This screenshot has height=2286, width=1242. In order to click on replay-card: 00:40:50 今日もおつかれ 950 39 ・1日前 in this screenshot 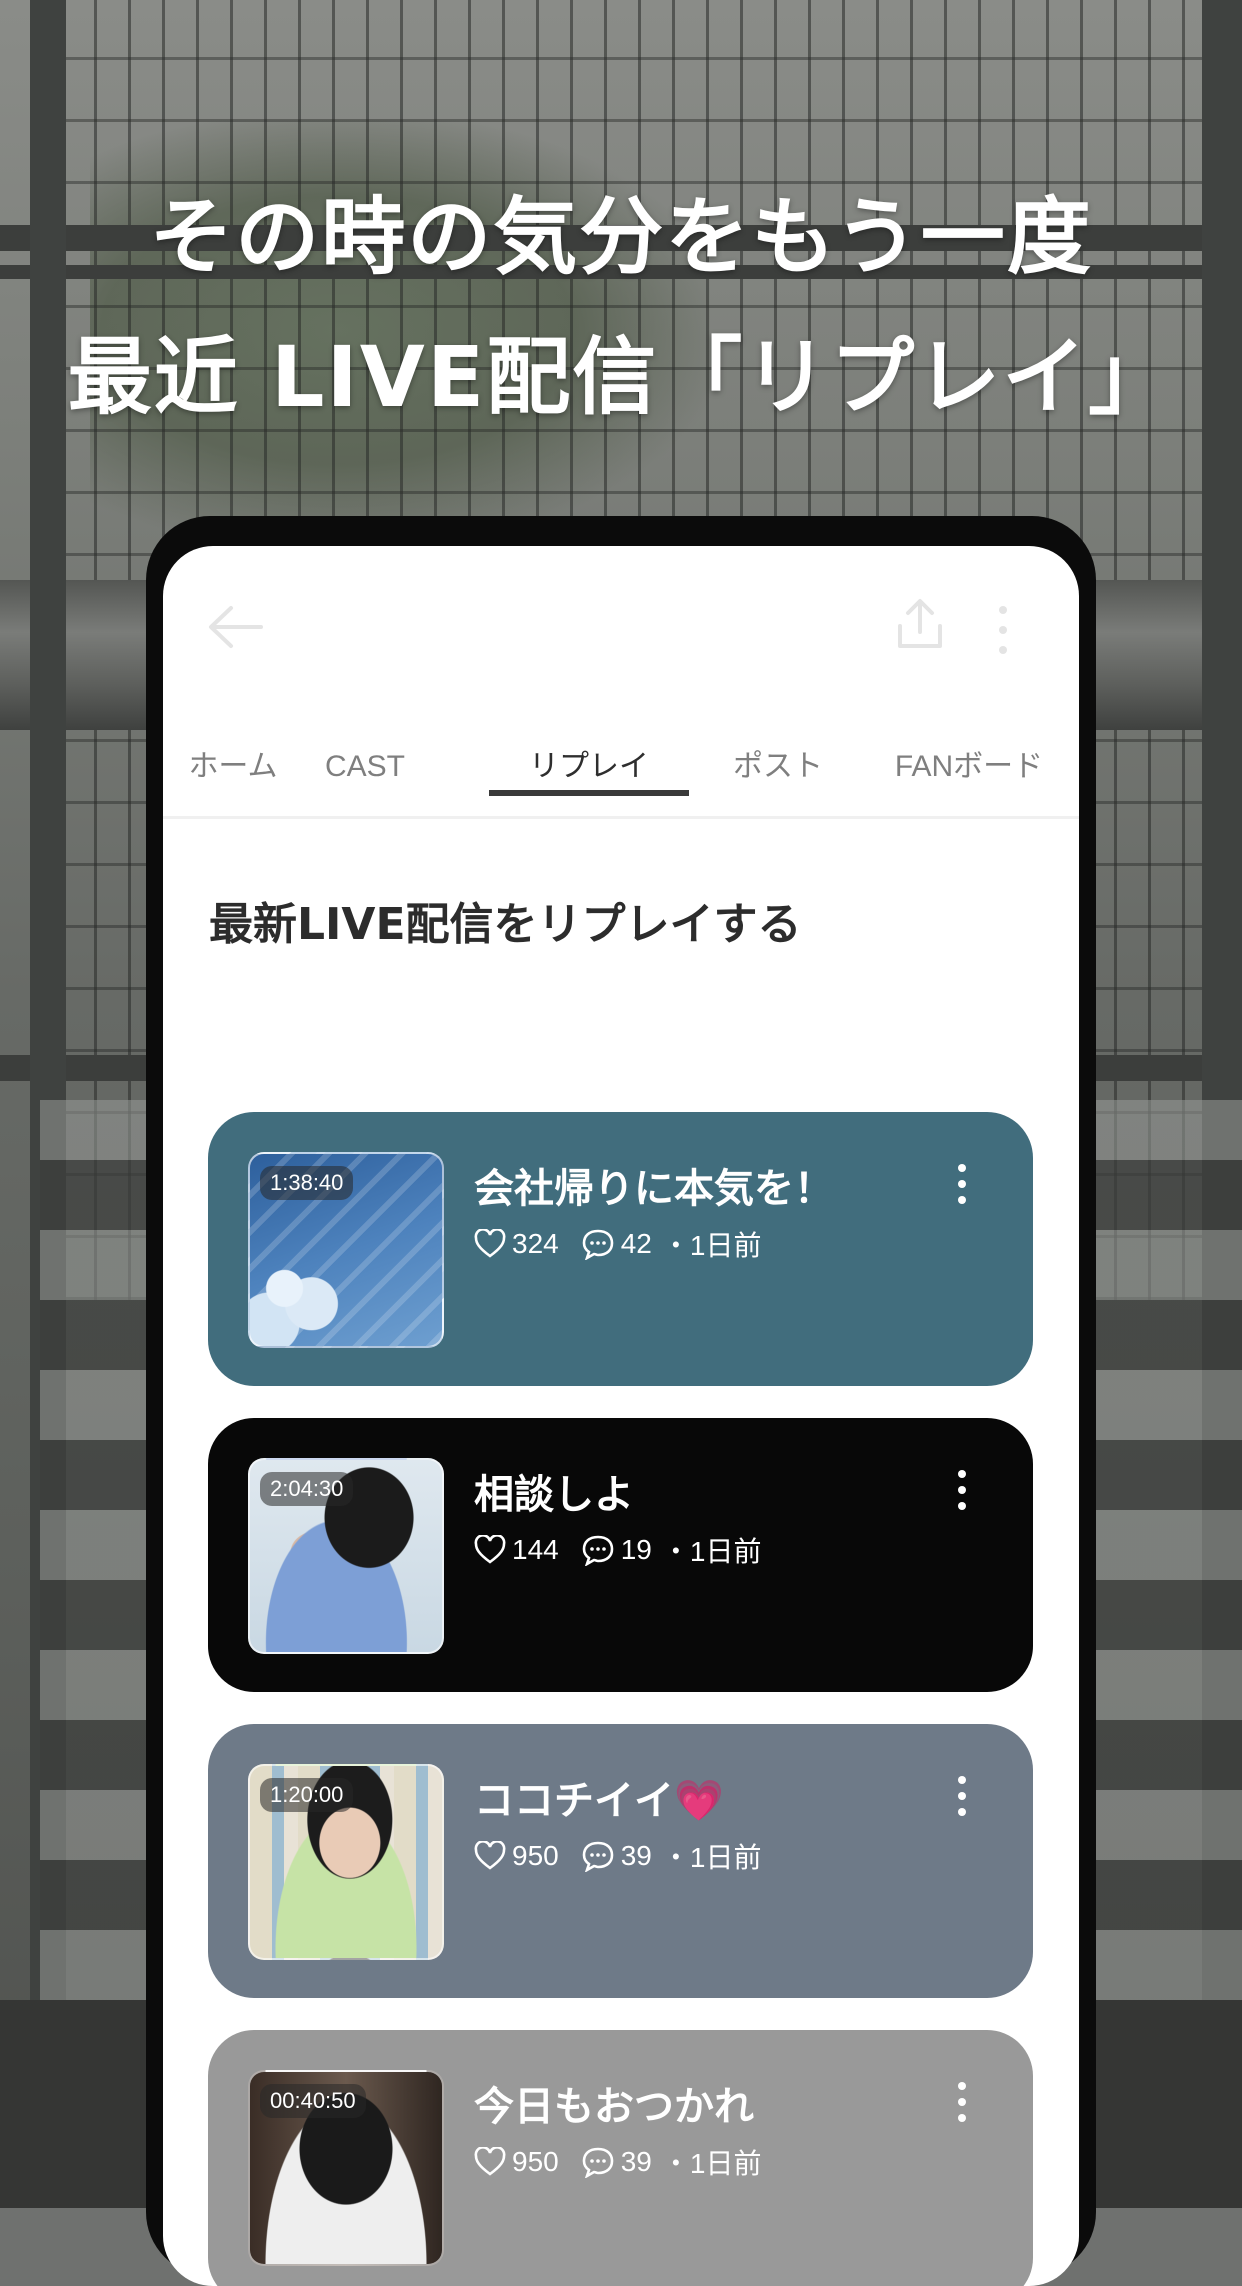, I will do `click(620, 2158)`.